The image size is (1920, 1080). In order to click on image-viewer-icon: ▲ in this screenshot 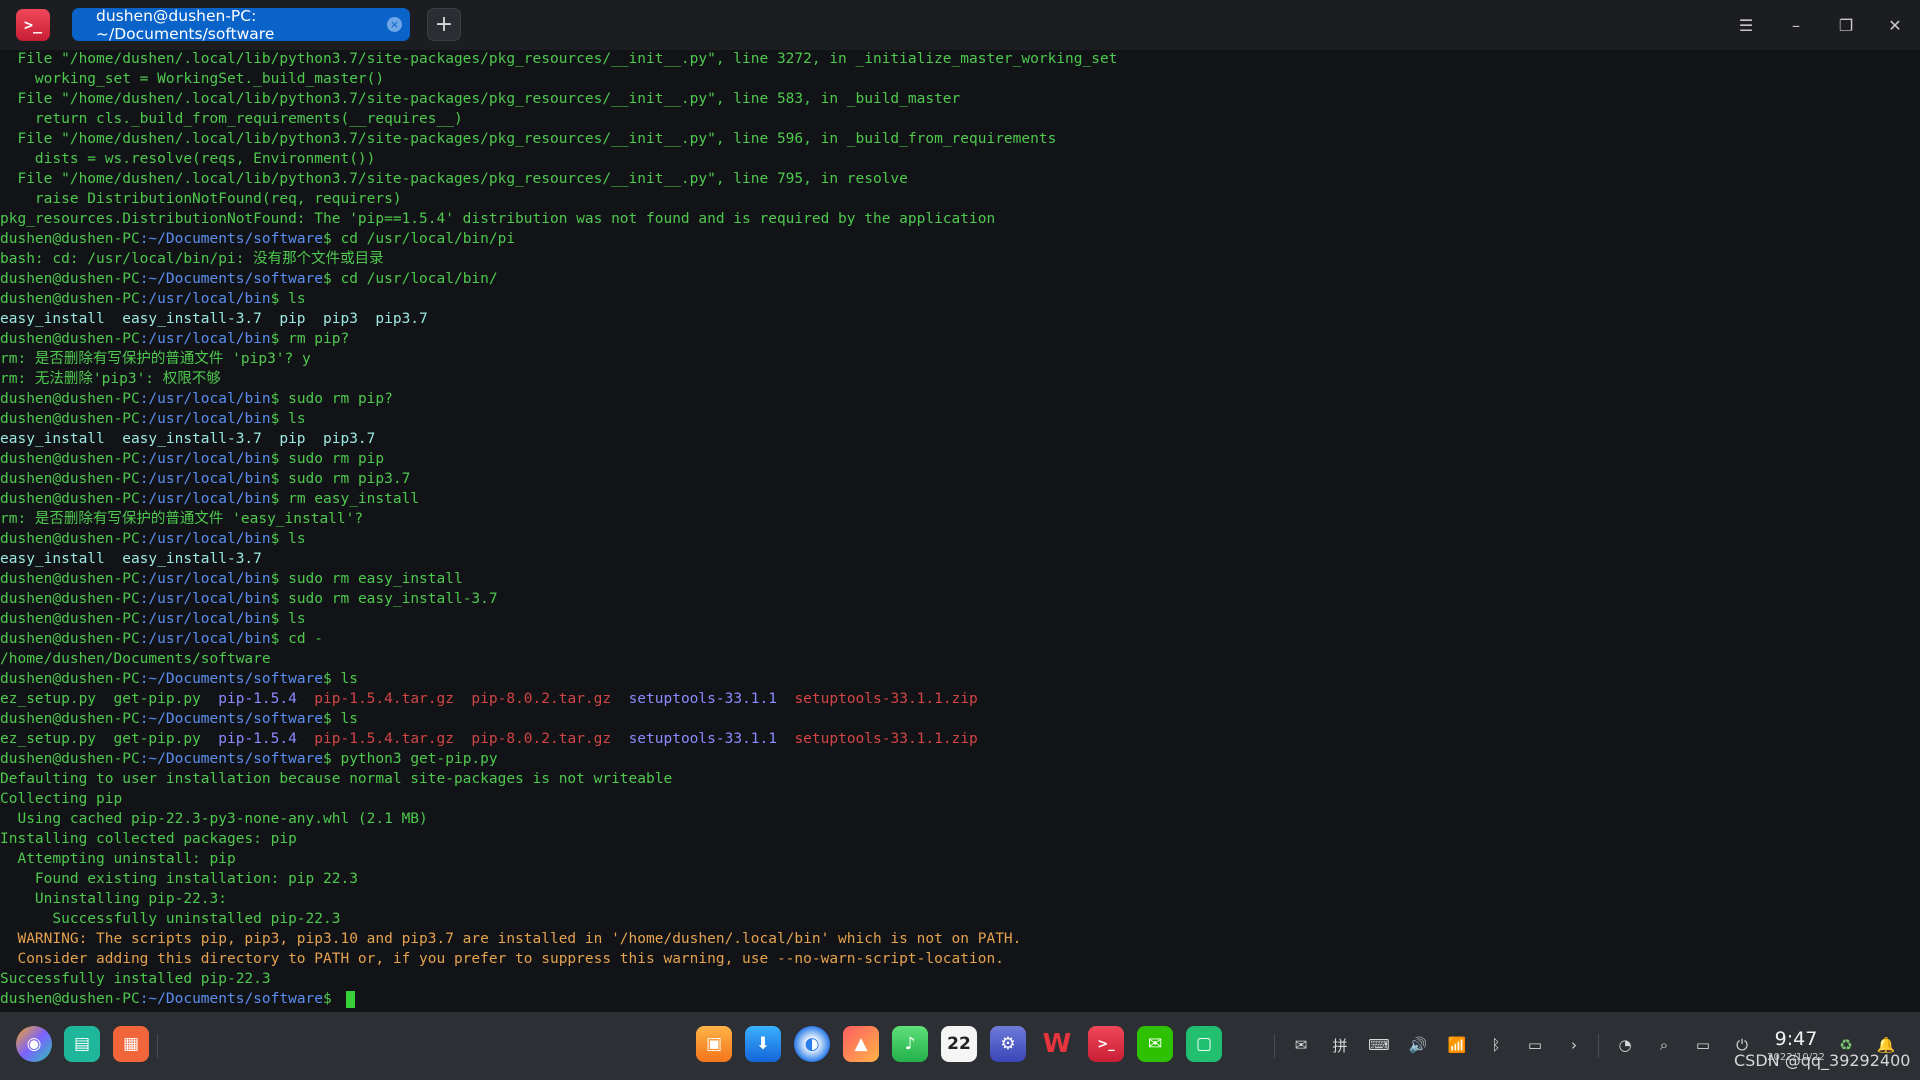, I will do `click(861, 1044)`.